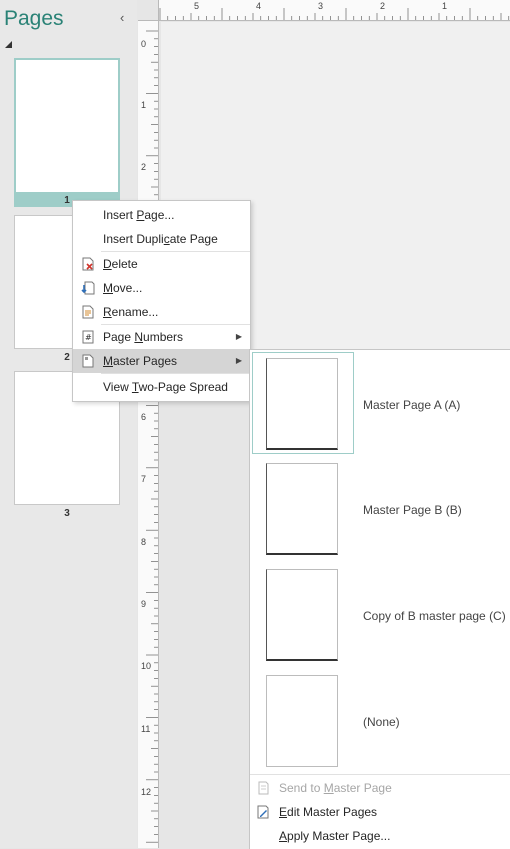 The width and height of the screenshot is (510, 849). I want to click on menu-item-master-pages: Master Pages ▶, so click(161, 361).